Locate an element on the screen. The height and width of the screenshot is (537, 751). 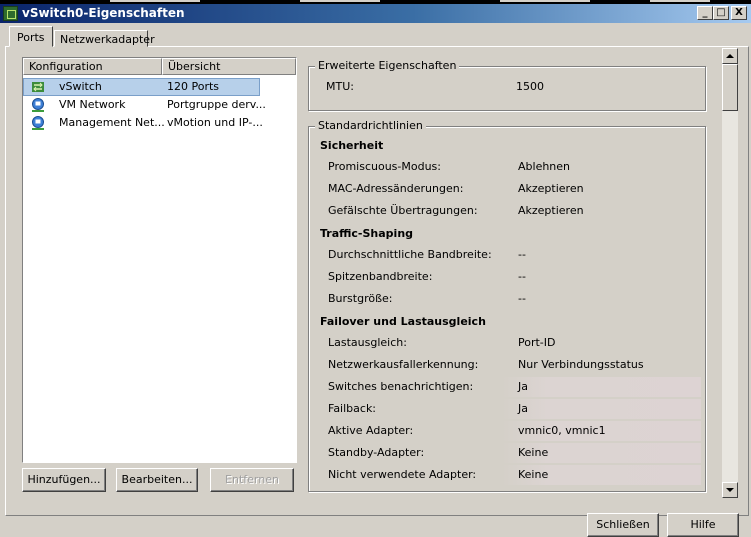
vswitch-icon is located at coordinates (38, 87).